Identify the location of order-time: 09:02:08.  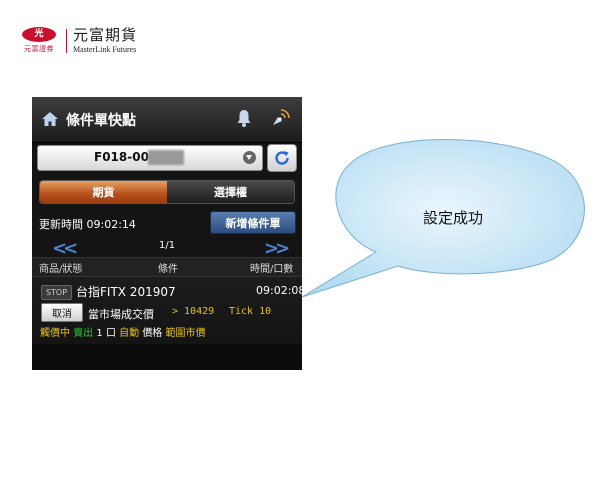
(279, 290).